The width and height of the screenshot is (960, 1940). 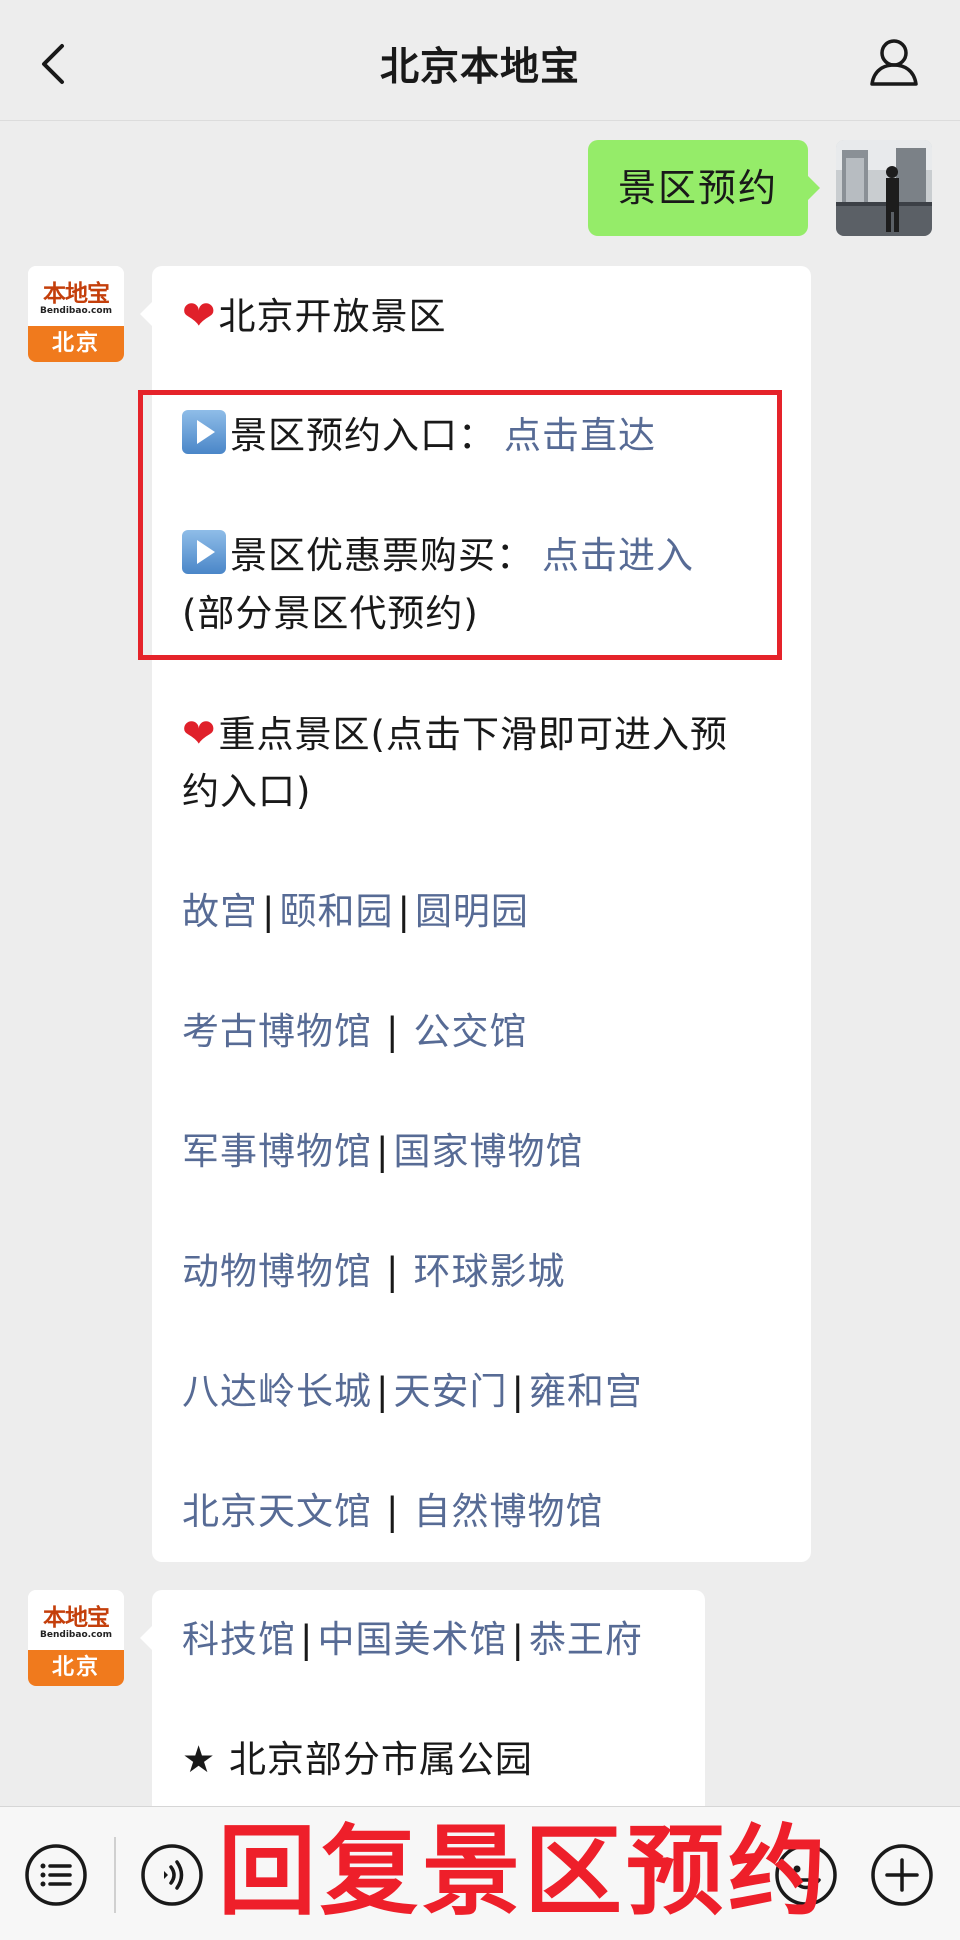 I want to click on key-attractions-heading: ❤重点景区(点击下滑即可进入预, so click(x=455, y=734).